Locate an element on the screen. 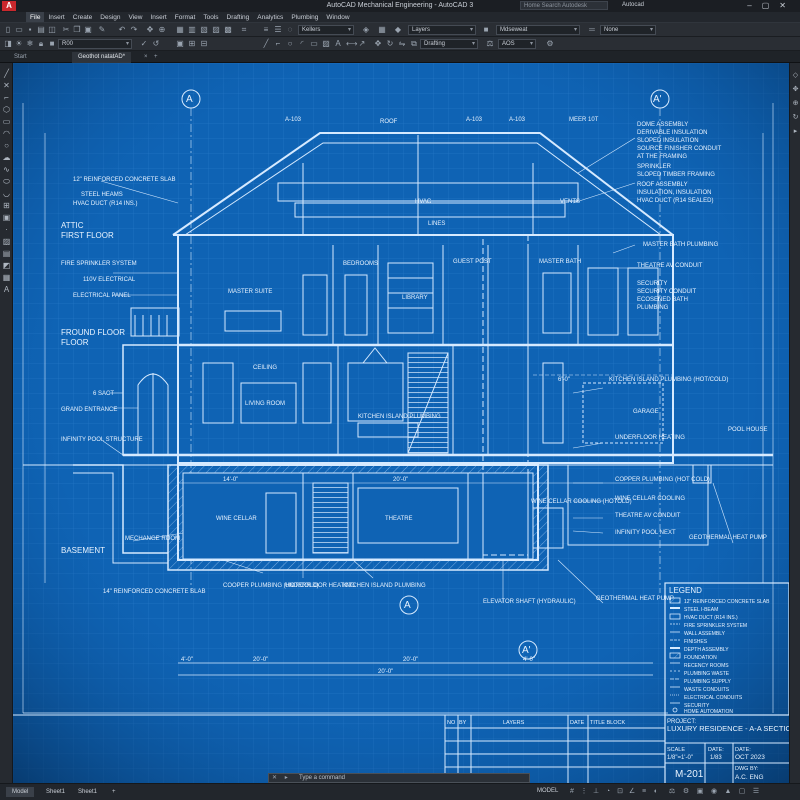 The height and width of the screenshot is (800, 800). insert-block-icon-left: ⊞ is located at coordinates (6, 205).